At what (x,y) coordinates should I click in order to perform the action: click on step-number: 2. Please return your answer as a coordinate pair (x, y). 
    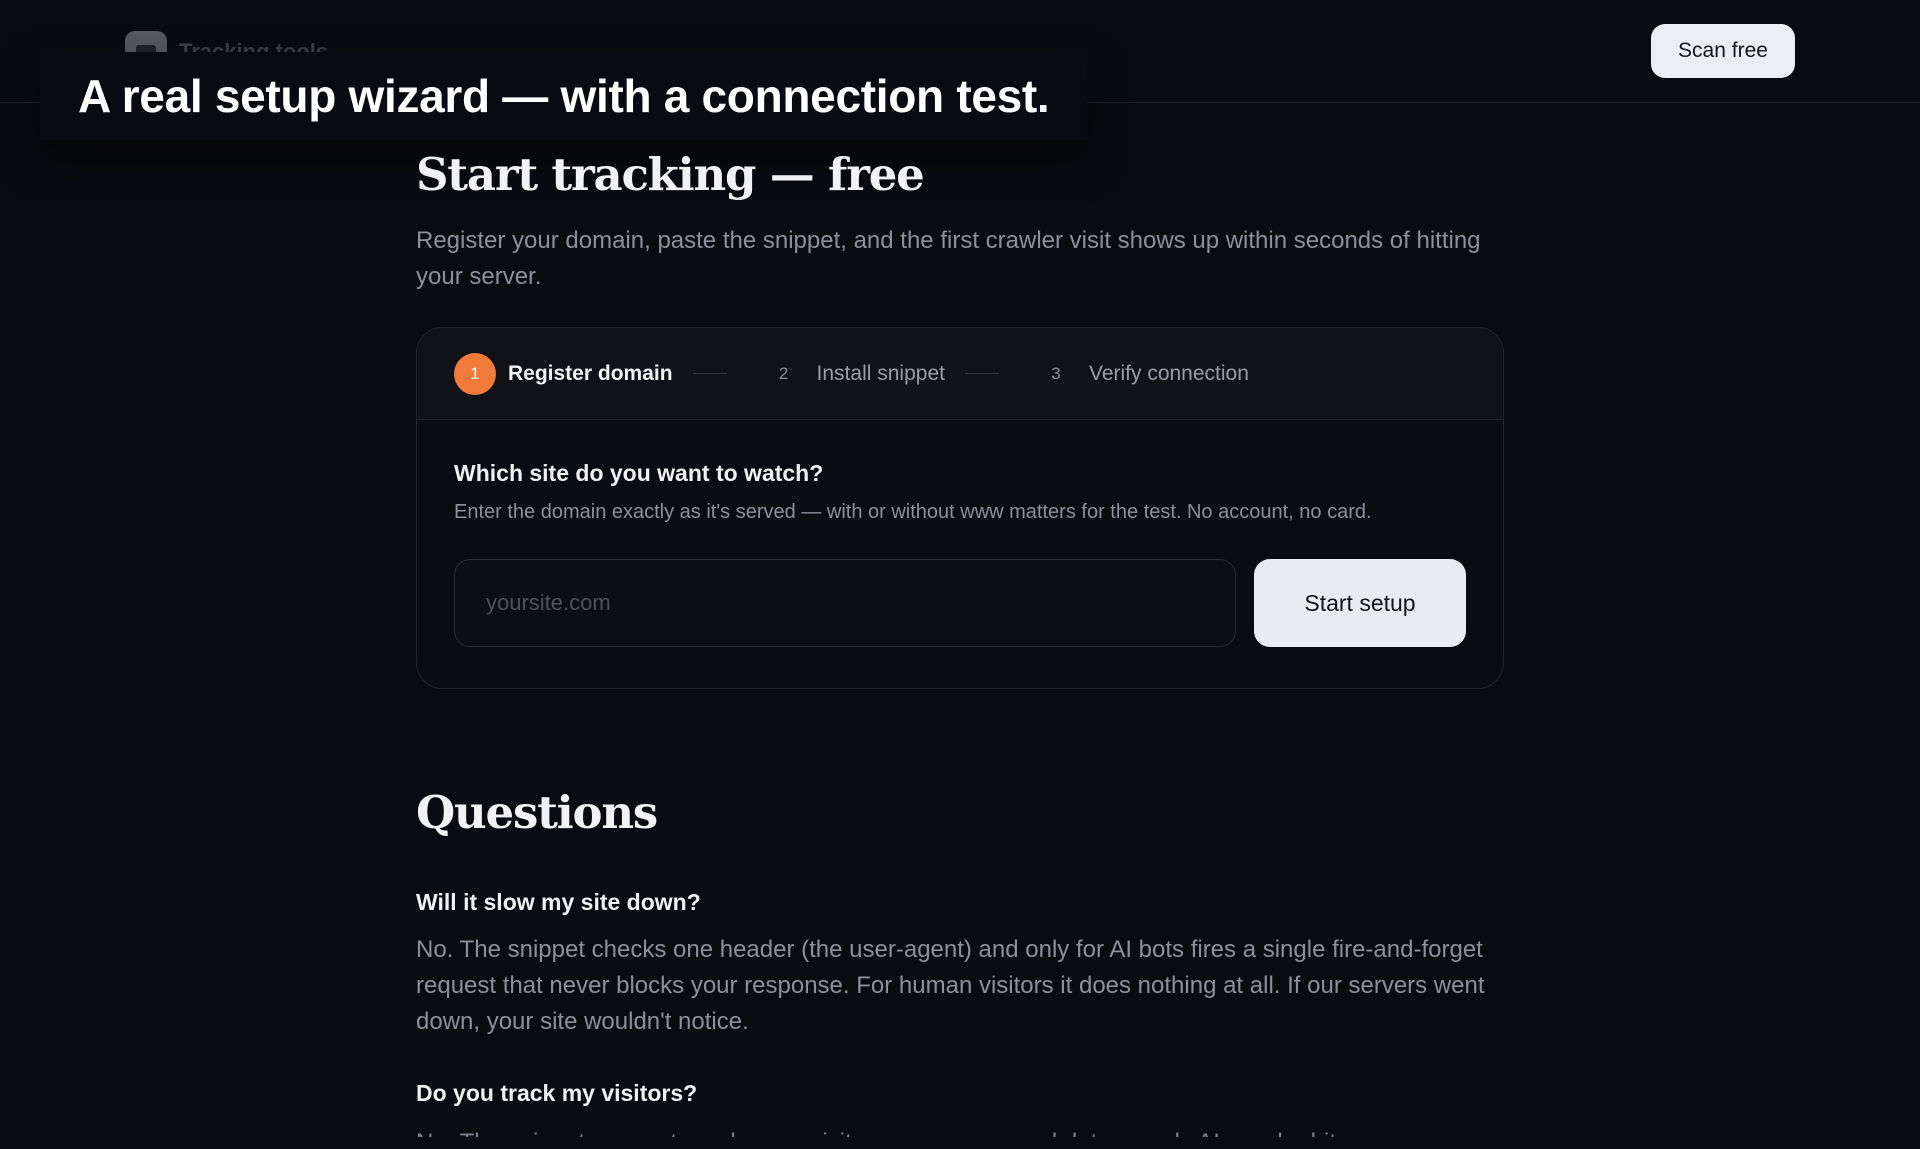
    Looking at the image, I should click on (783, 373).